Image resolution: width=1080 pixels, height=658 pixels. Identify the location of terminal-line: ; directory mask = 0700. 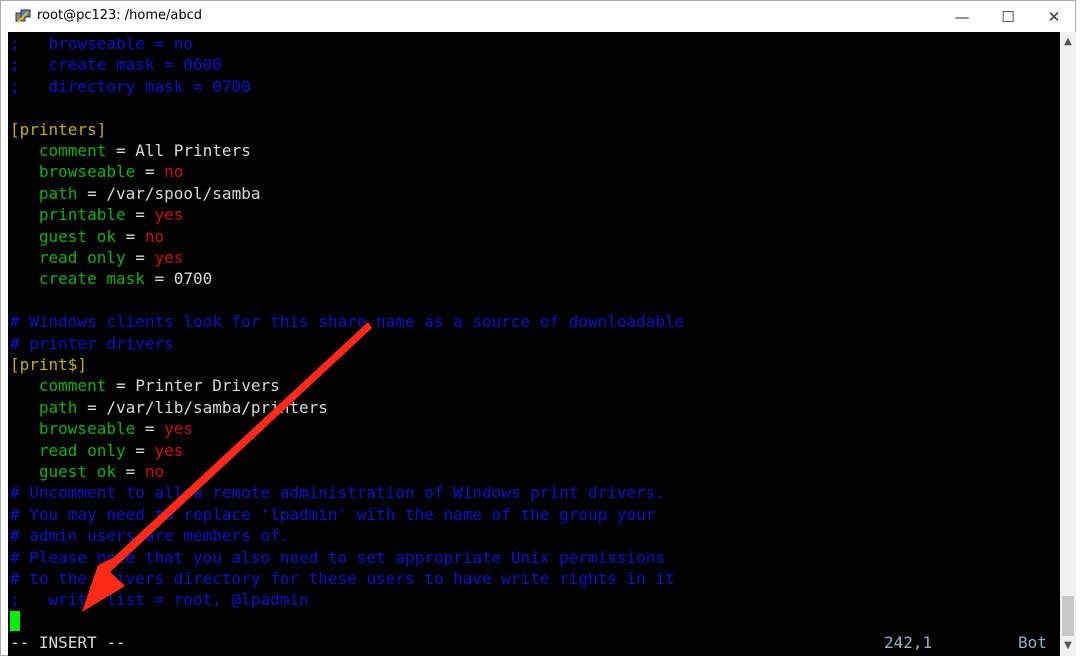
(130, 86).